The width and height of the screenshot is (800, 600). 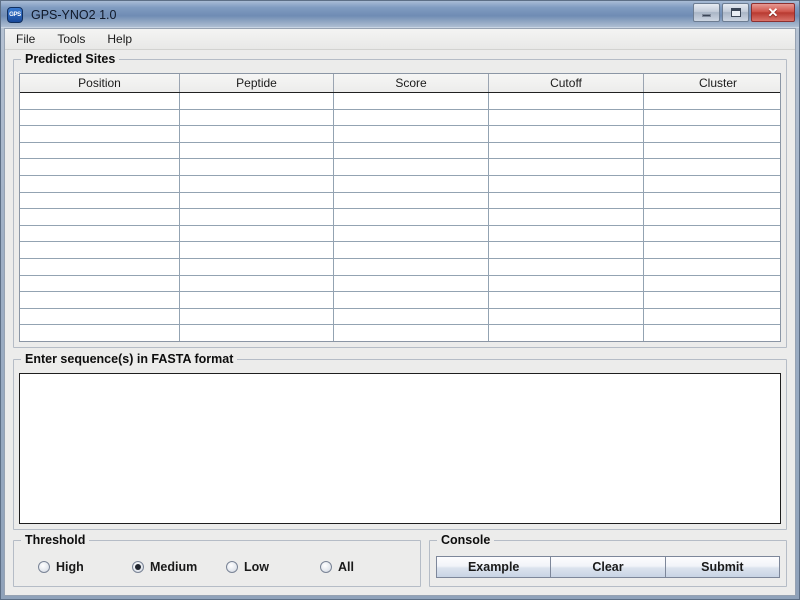 What do you see at coordinates (400, 39) in the screenshot?
I see `menu-bar: File Tools Help` at bounding box center [400, 39].